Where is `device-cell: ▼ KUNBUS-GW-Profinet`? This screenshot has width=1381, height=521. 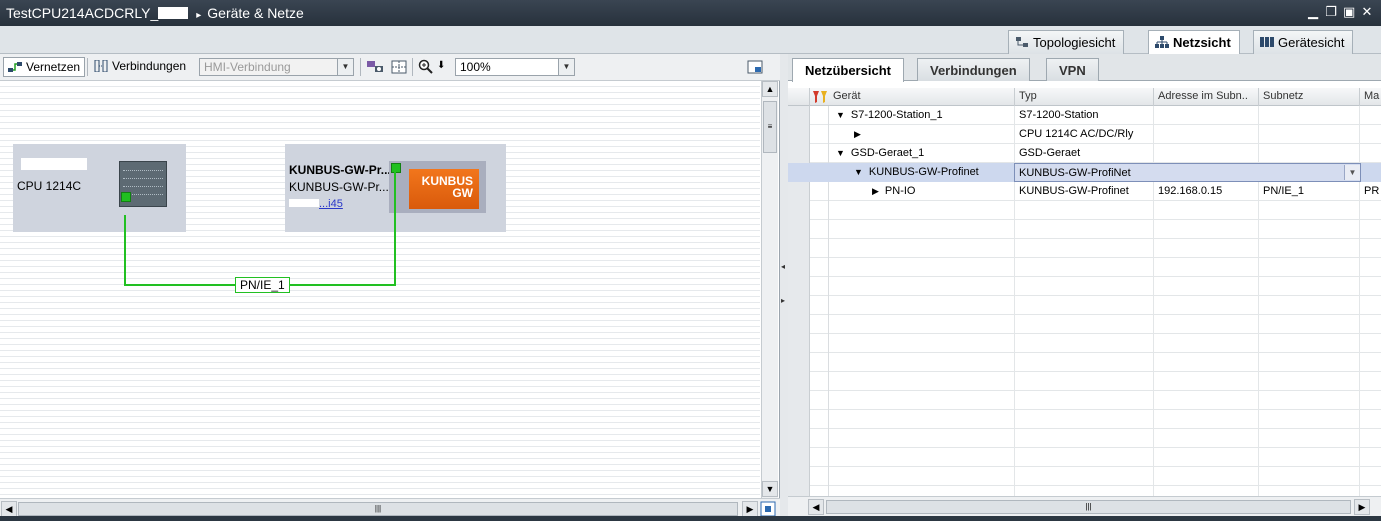
device-cell: ▼ KUNBUS-GW-Profinet is located at coordinates (932, 172).